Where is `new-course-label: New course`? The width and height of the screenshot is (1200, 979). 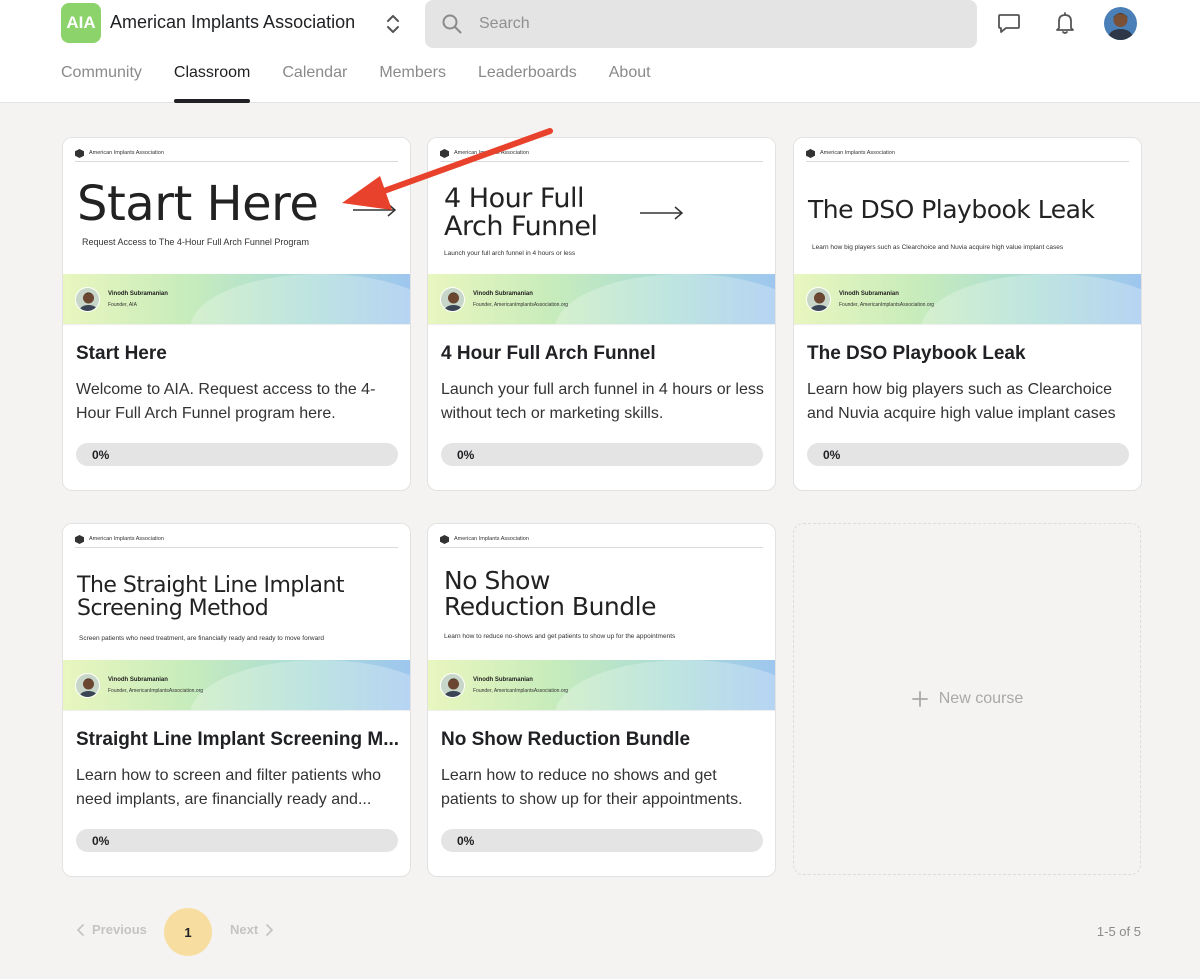
new-course-label: New course is located at coordinates (981, 698).